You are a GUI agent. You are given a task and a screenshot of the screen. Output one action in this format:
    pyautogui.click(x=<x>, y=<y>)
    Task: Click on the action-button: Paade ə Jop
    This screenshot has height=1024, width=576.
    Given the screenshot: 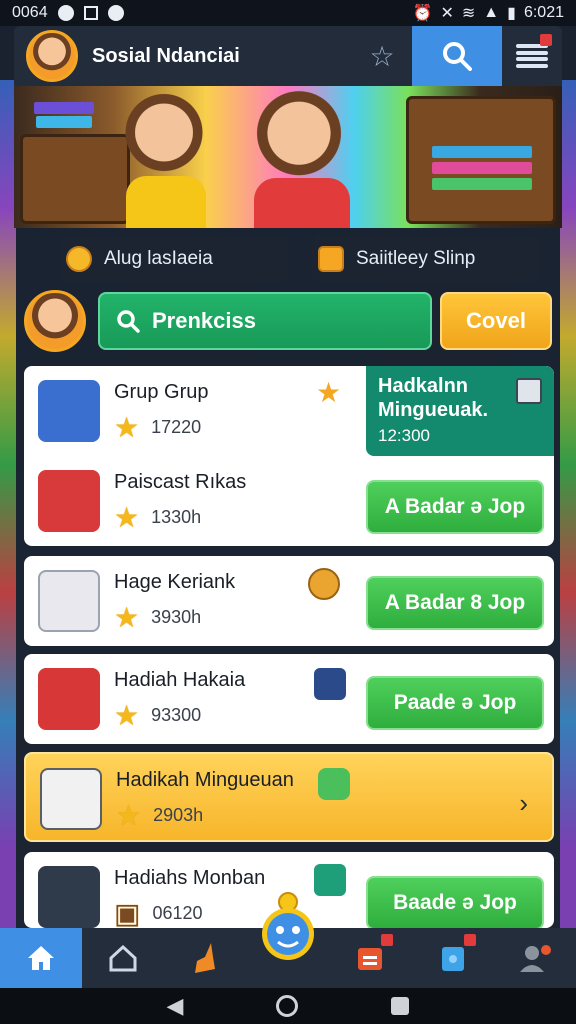 What is the action you would take?
    pyautogui.click(x=455, y=703)
    